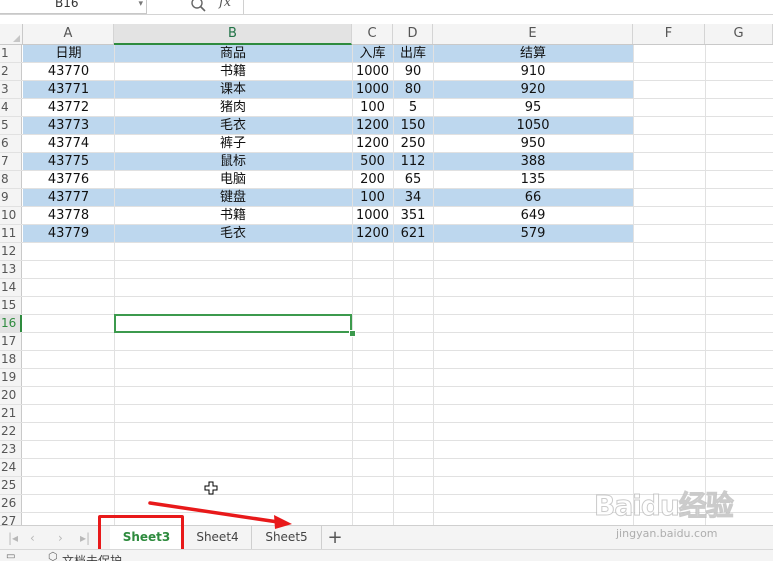 The width and height of the screenshot is (773, 561). What do you see at coordinates (11, 71) in the screenshot?
I see `row-header: 2` at bounding box center [11, 71].